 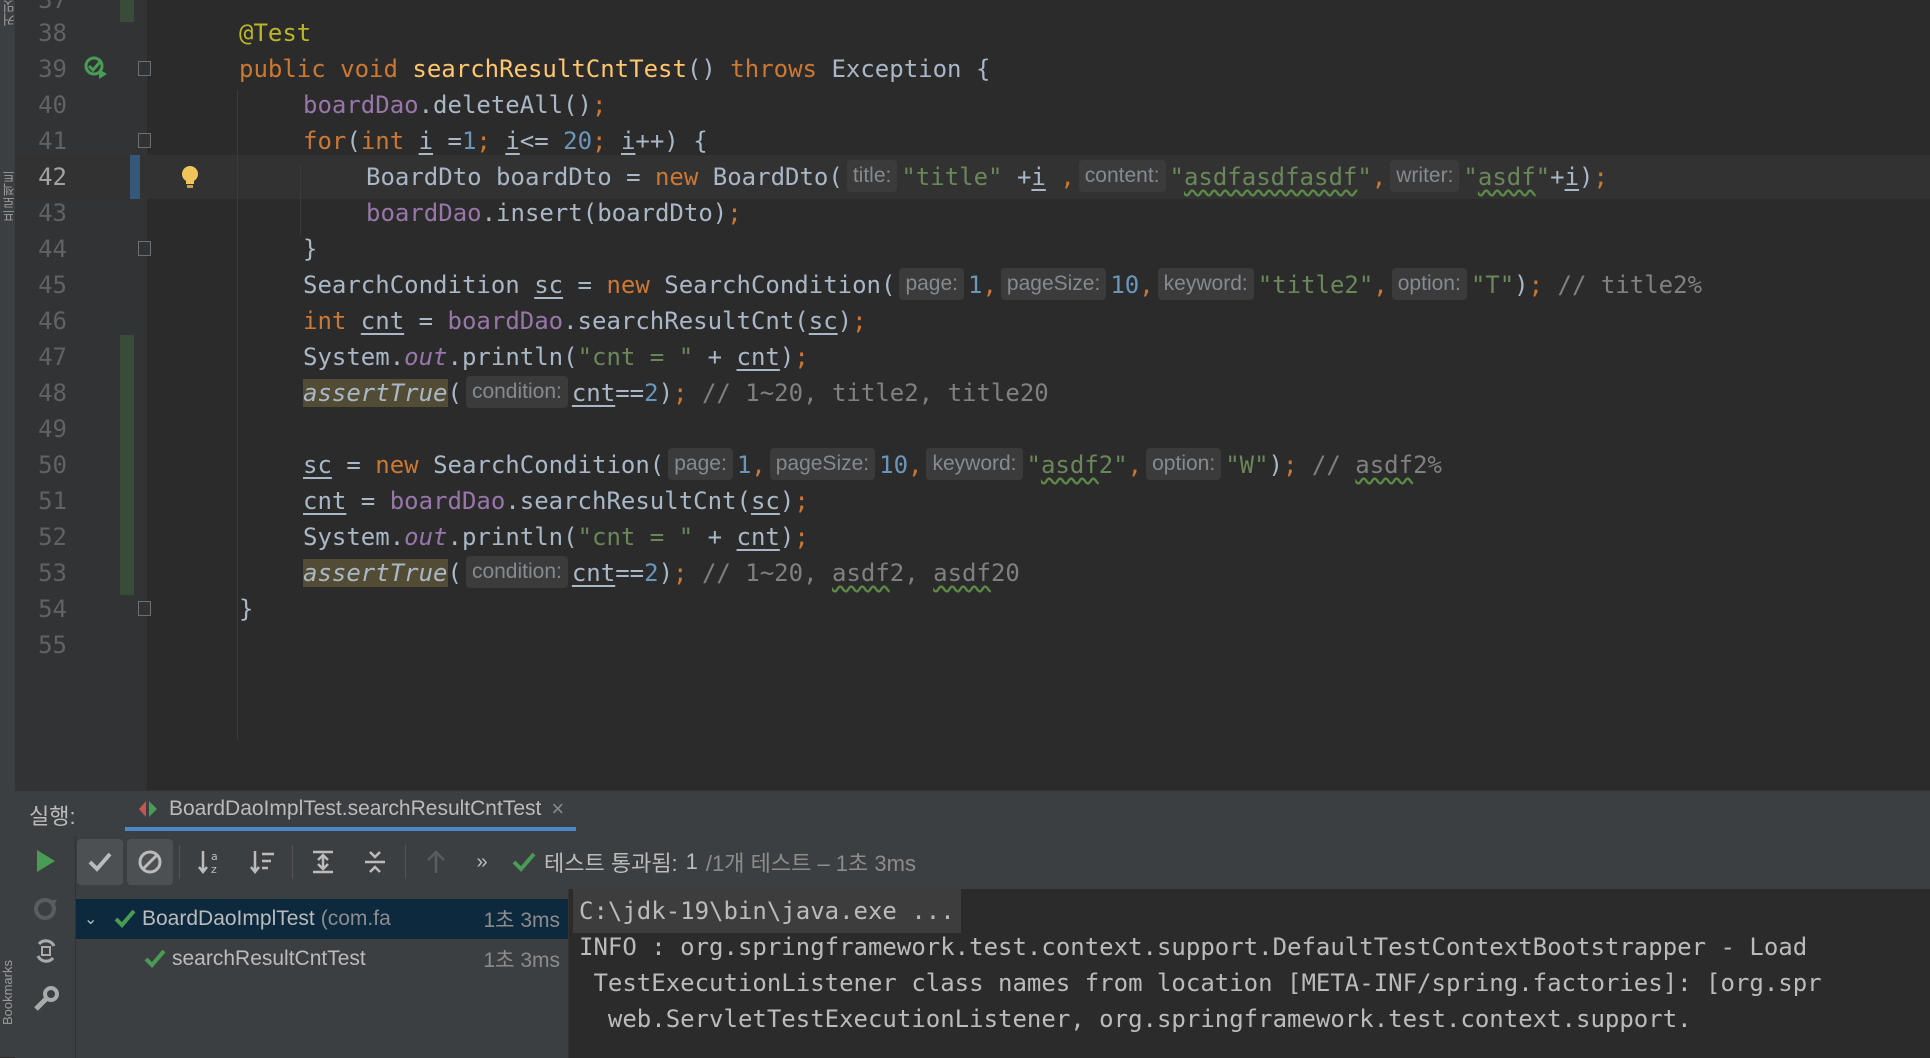 I want to click on run-config-tab: BoardDaoImplTest.searchResultCntTest ×, so click(x=351, y=811).